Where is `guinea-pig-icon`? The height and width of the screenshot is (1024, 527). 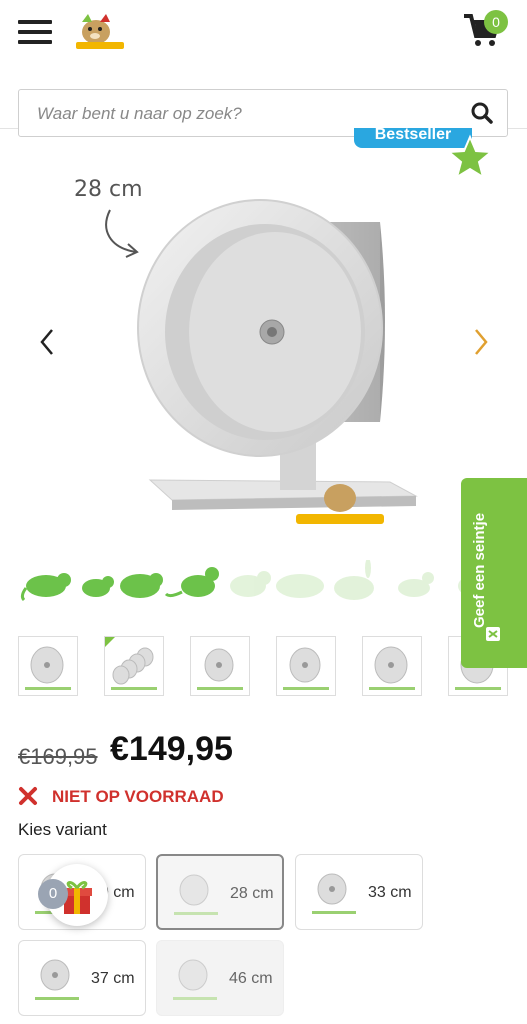 guinea-pig-icon is located at coordinates (300, 586).